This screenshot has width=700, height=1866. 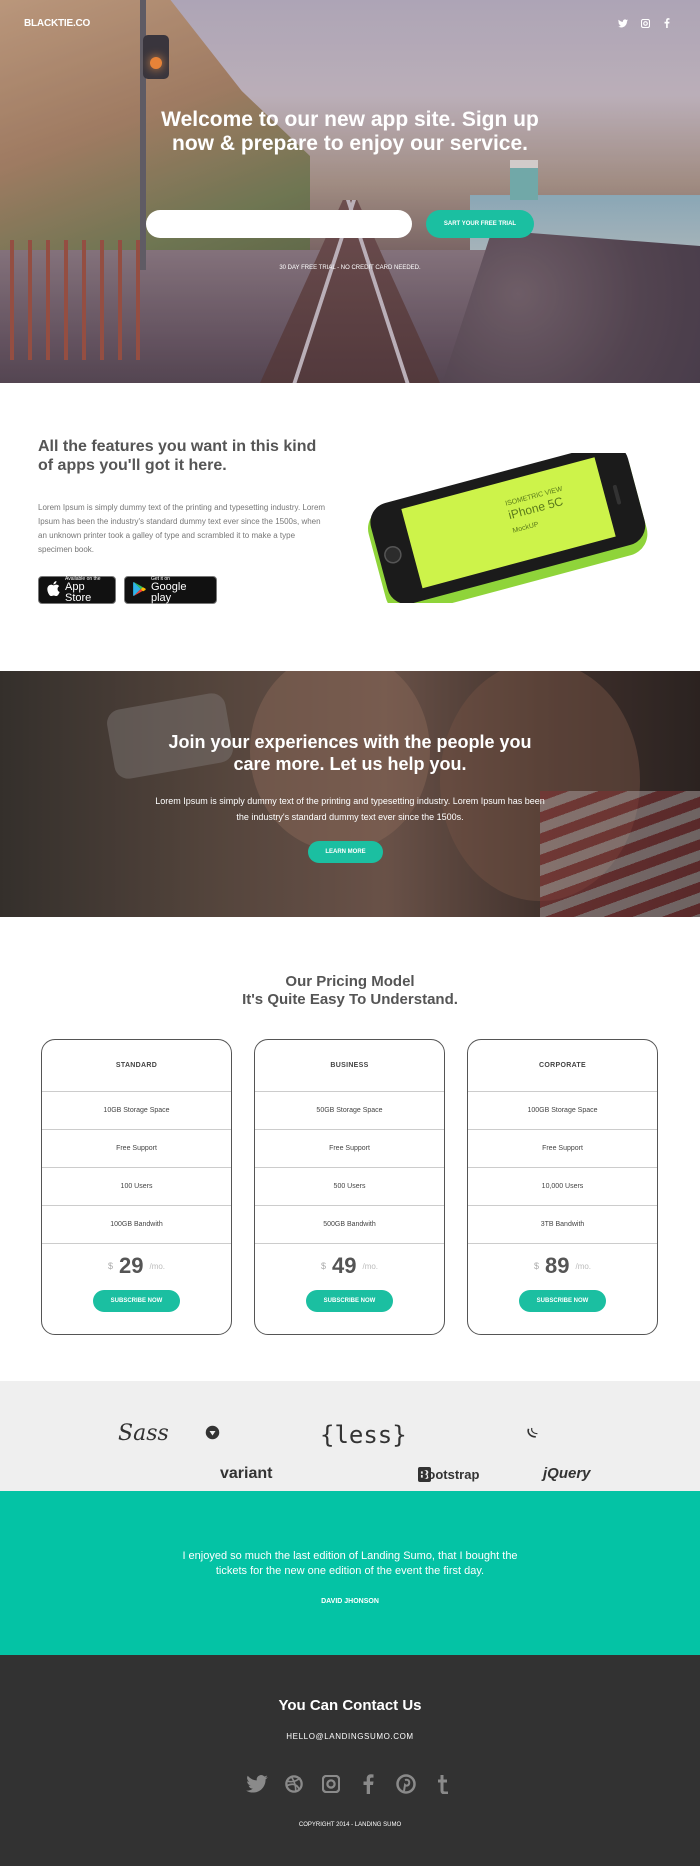 I want to click on plan-price: $ 49 /mo., so click(x=349, y=1266).